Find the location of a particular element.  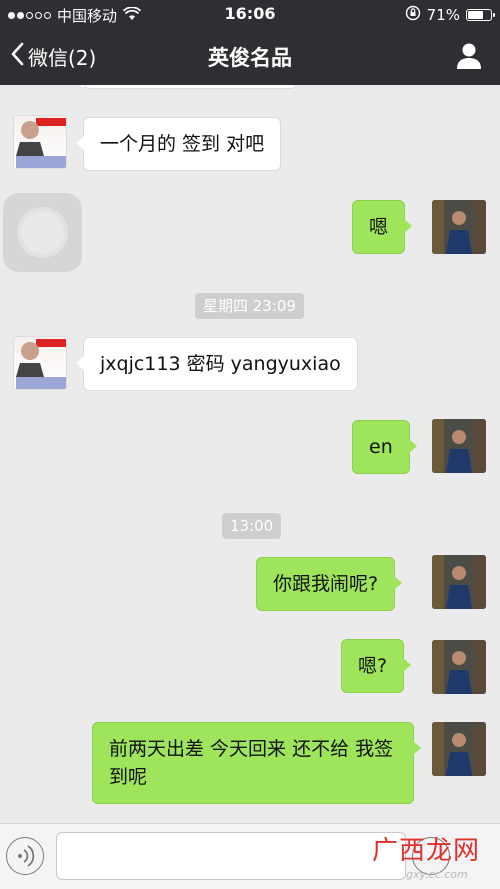

chat-title: 英俊名品 is located at coordinates (250, 58).